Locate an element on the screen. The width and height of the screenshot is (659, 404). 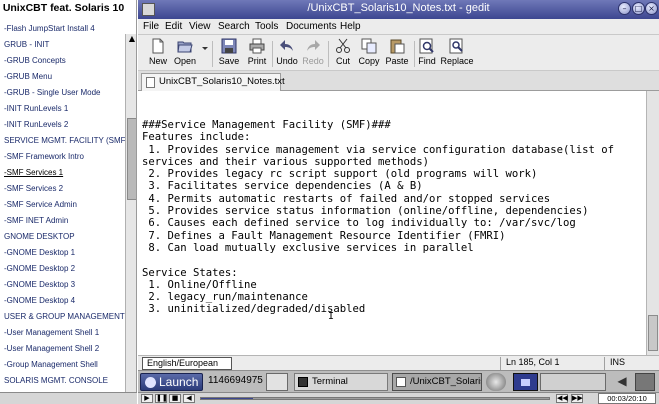
workspace-switcher is located at coordinates (525, 382).